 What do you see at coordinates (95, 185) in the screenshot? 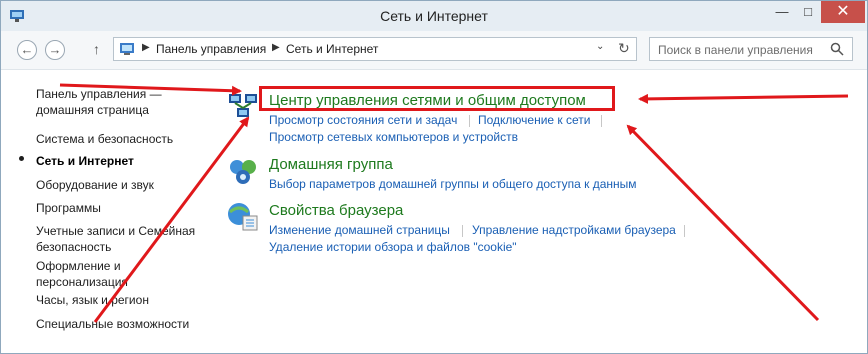
I see `sidebar-item-hardware-sound: Оборудование и звук` at bounding box center [95, 185].